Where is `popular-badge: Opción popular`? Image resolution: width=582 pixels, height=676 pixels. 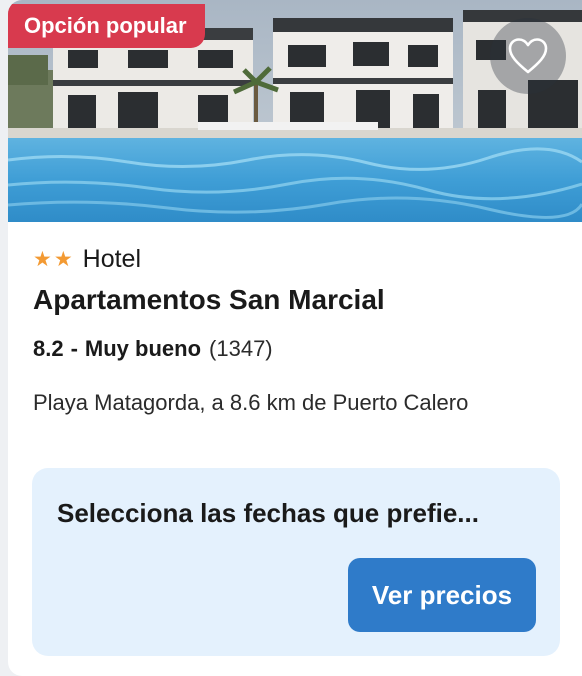 popular-badge: Opción popular is located at coordinates (106, 26).